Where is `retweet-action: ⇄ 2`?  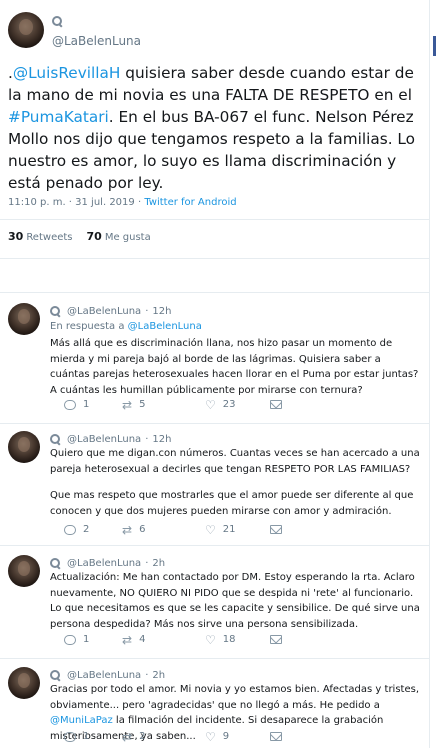
retweet-action: ⇄ 2 is located at coordinates (163, 737).